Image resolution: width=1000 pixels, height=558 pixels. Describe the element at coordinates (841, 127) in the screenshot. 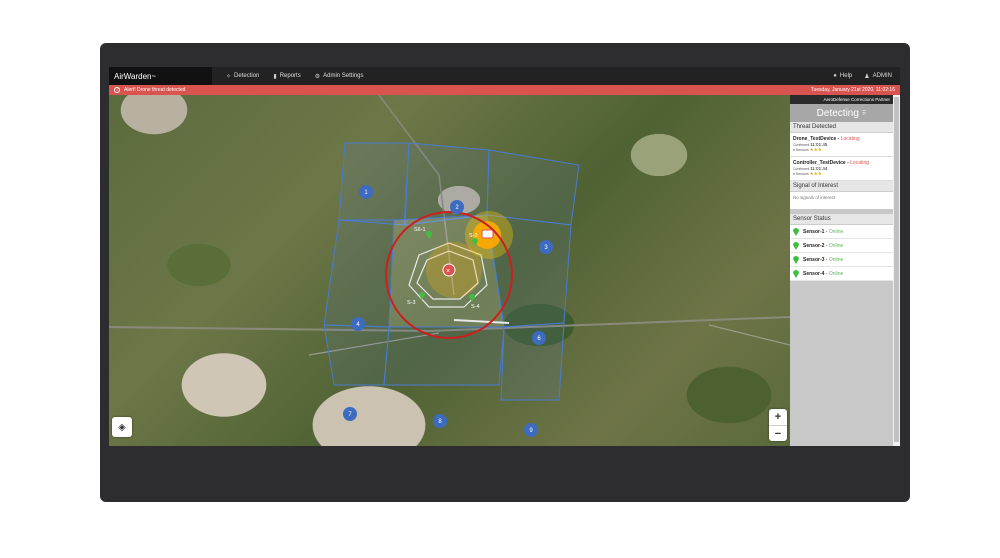

I see `threat-header: Threat Detected` at that location.